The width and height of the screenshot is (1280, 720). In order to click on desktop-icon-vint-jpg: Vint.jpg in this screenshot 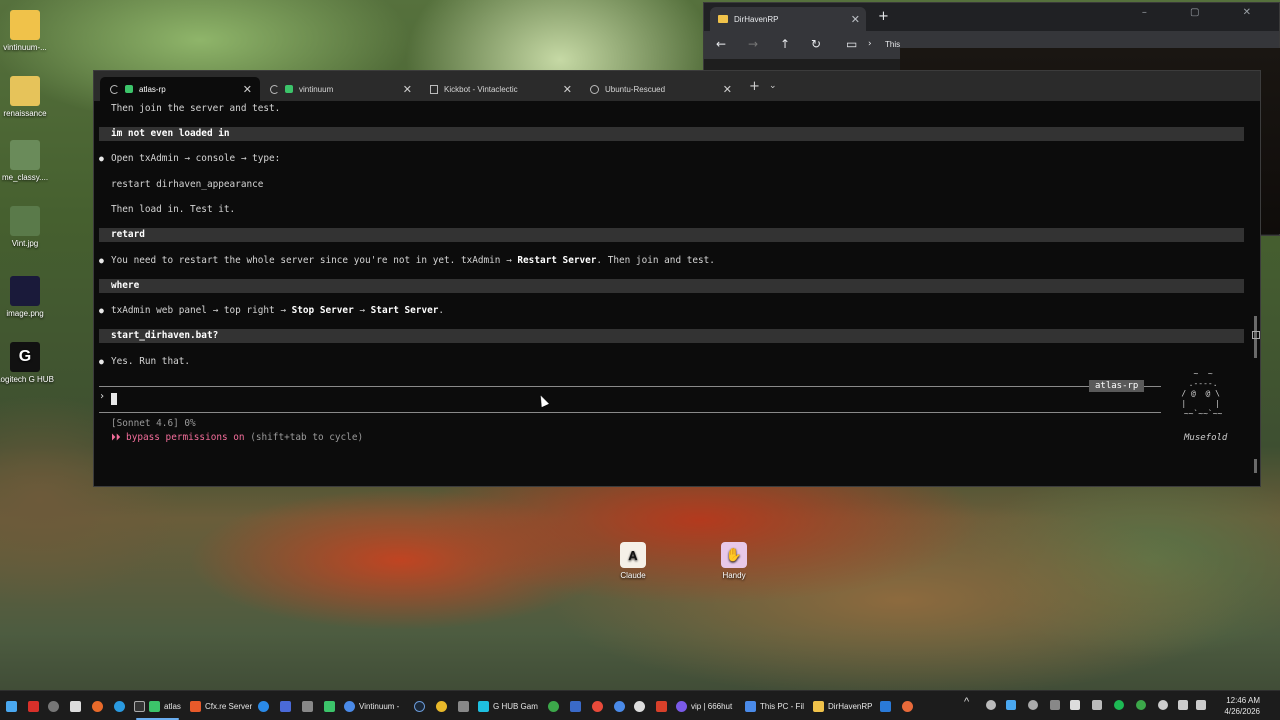, I will do `click(27, 227)`.